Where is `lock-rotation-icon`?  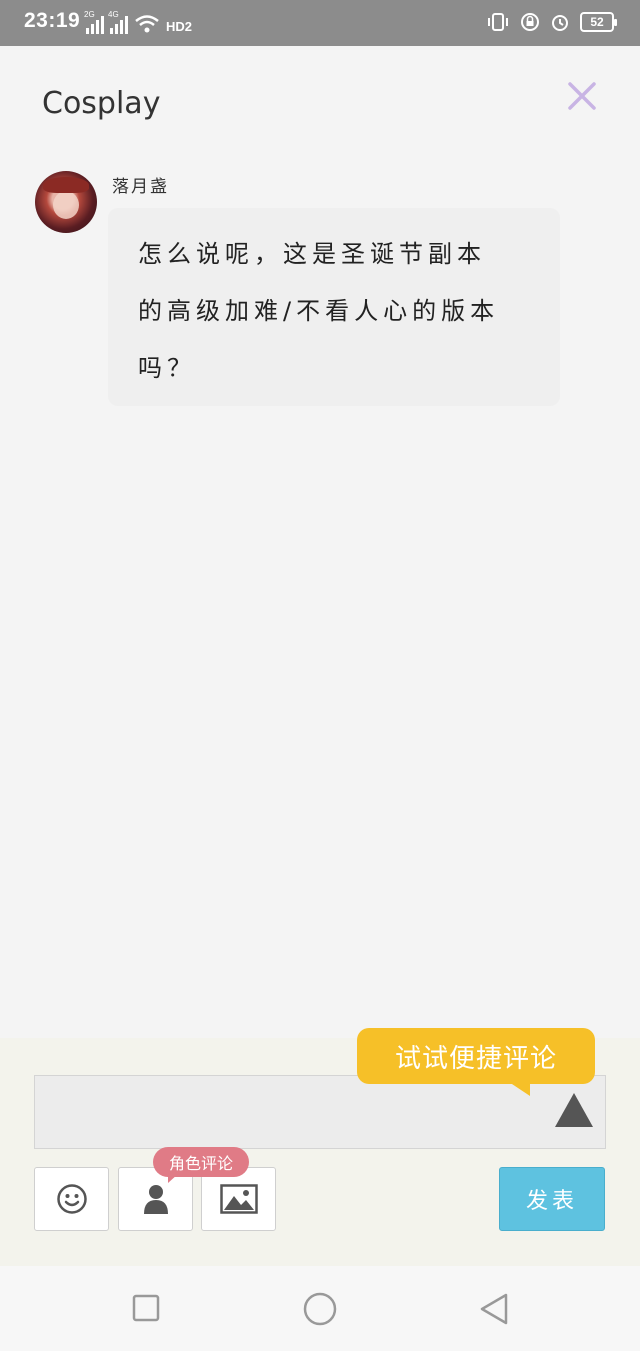 lock-rotation-icon is located at coordinates (530, 22).